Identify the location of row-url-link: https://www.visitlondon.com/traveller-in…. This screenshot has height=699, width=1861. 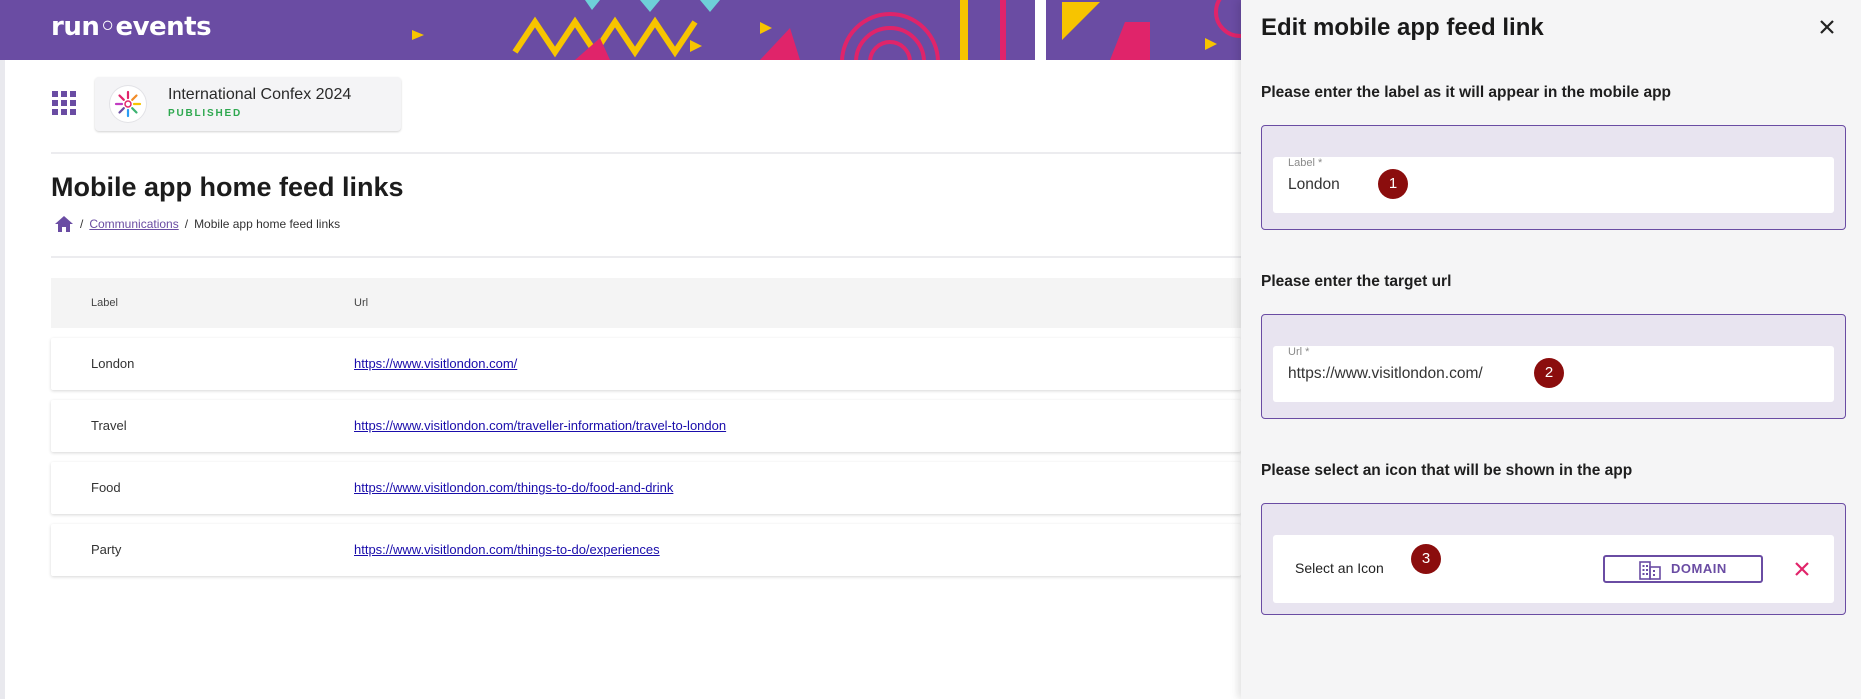
(540, 425).